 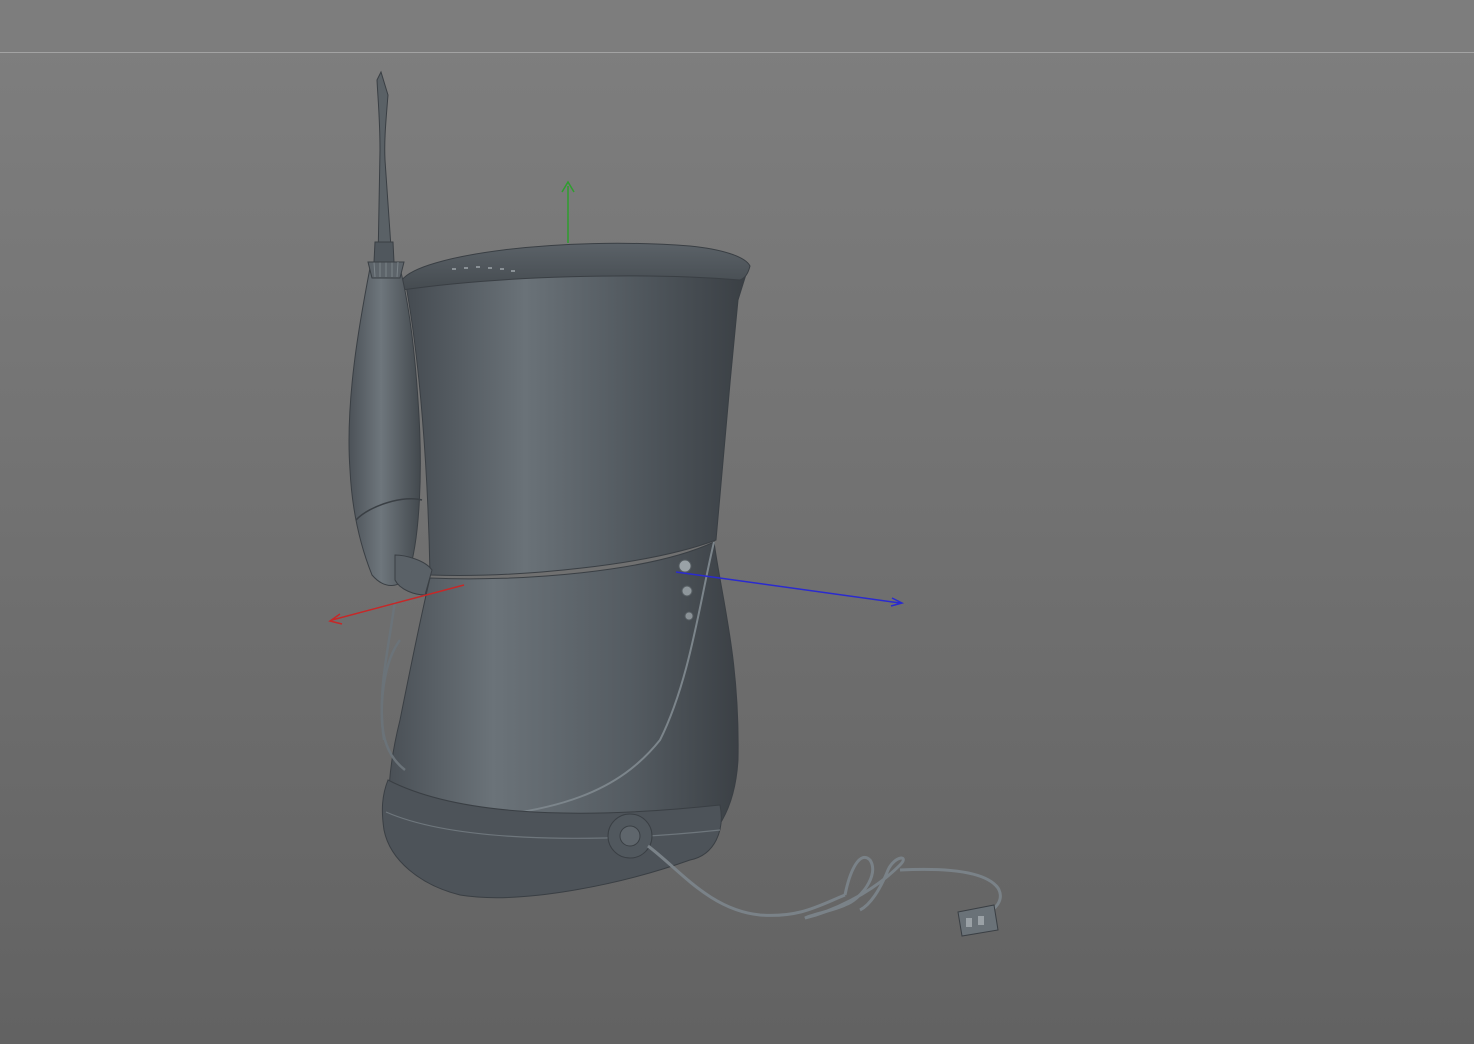 What do you see at coordinates (386, 270) in the screenshot?
I see `tip-collar` at bounding box center [386, 270].